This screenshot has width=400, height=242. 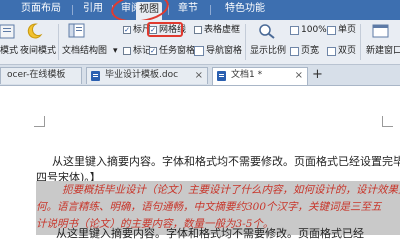 I want to click on document-map-icon, so click(x=77, y=31).